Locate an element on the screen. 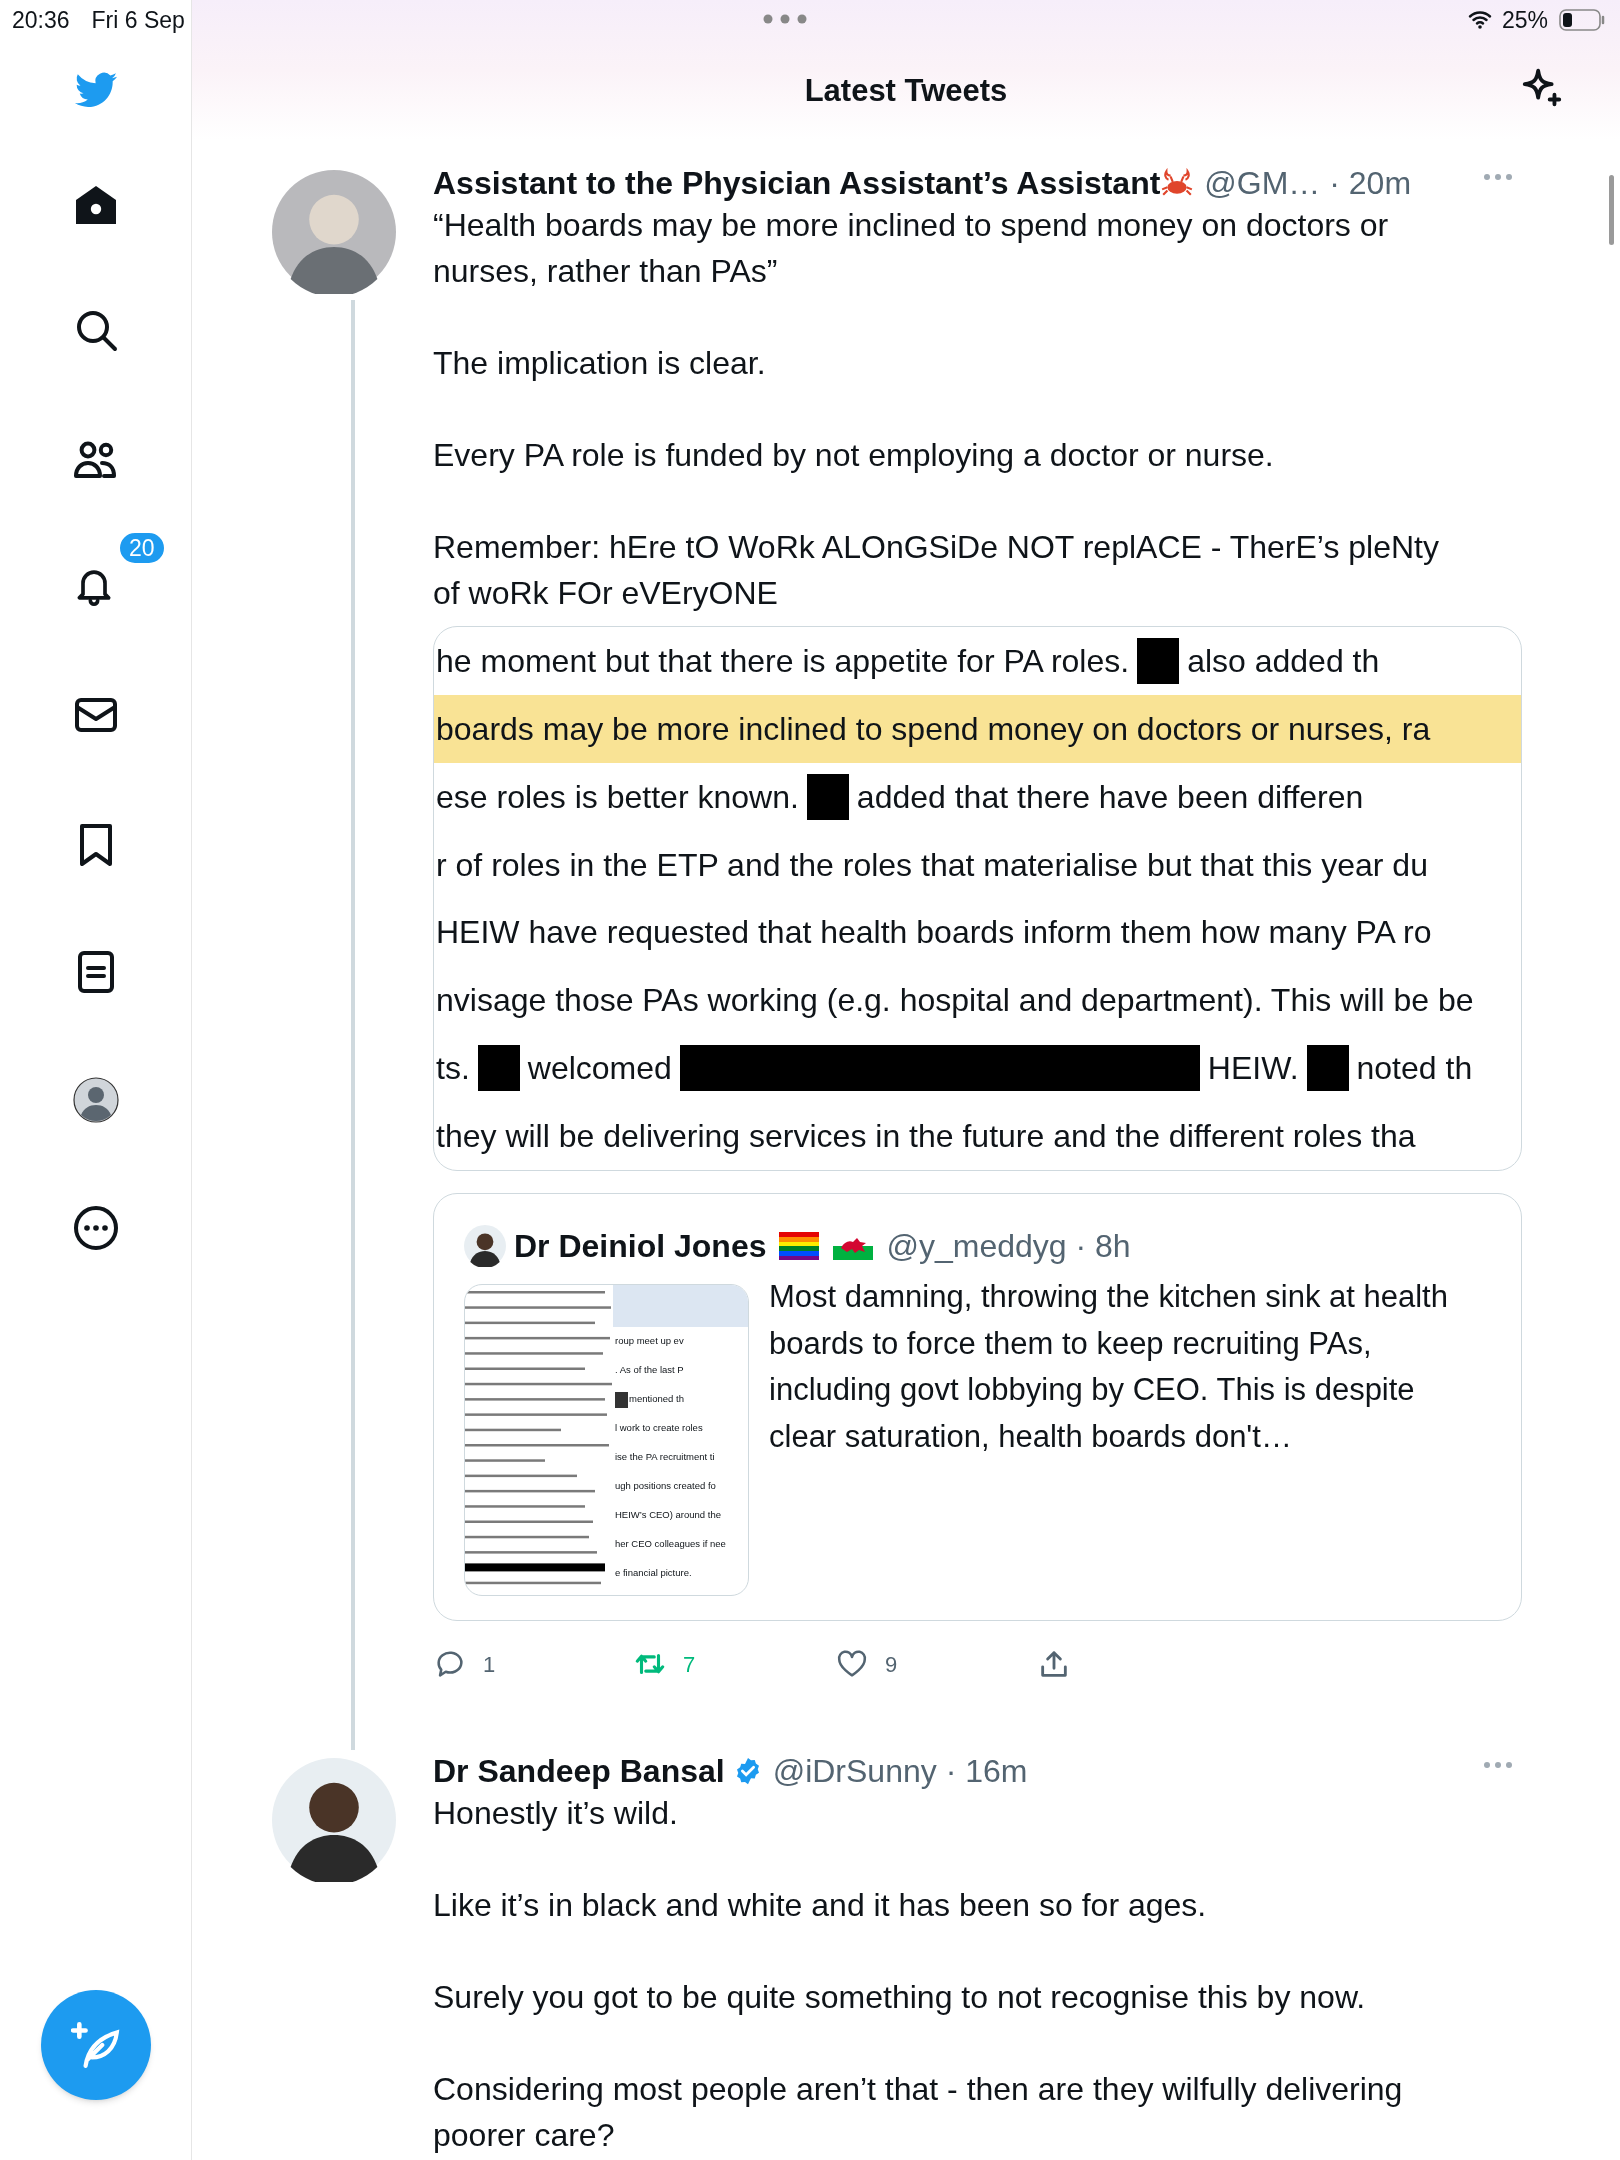  more-icon is located at coordinates (96, 1228).